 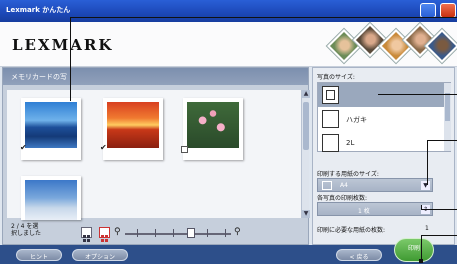 What do you see at coordinates (336, 77) in the screenshot?
I see `photo-size-label: 写真のサイズ:` at bounding box center [336, 77].